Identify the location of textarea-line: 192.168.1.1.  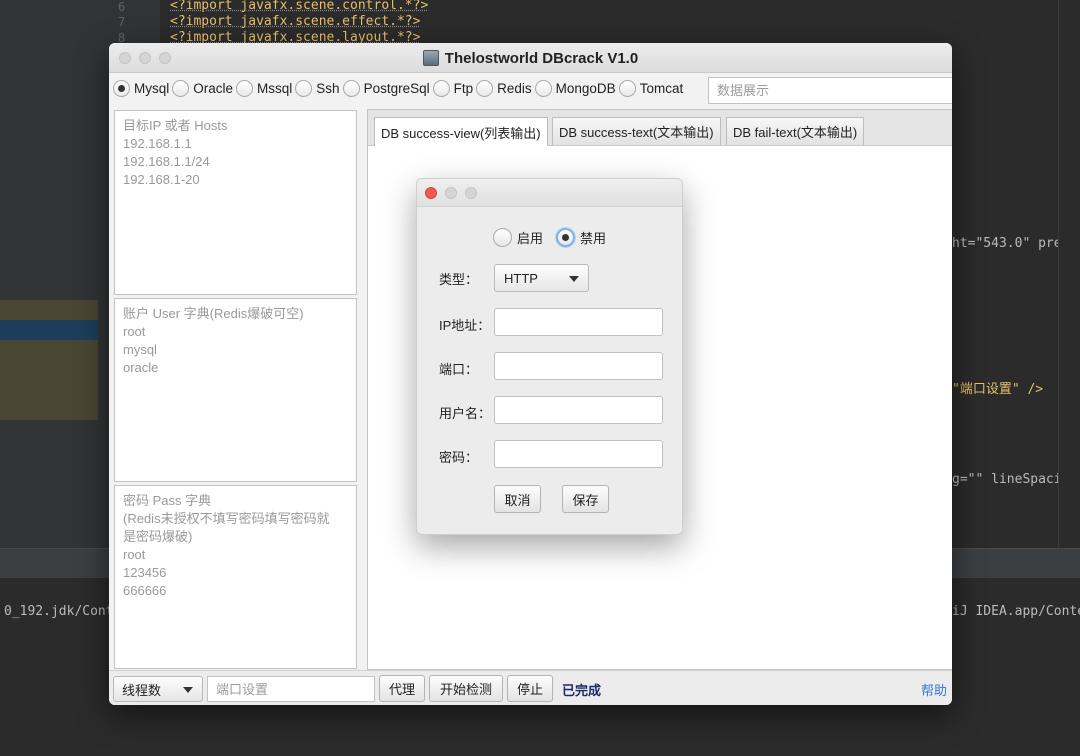
(157, 143).